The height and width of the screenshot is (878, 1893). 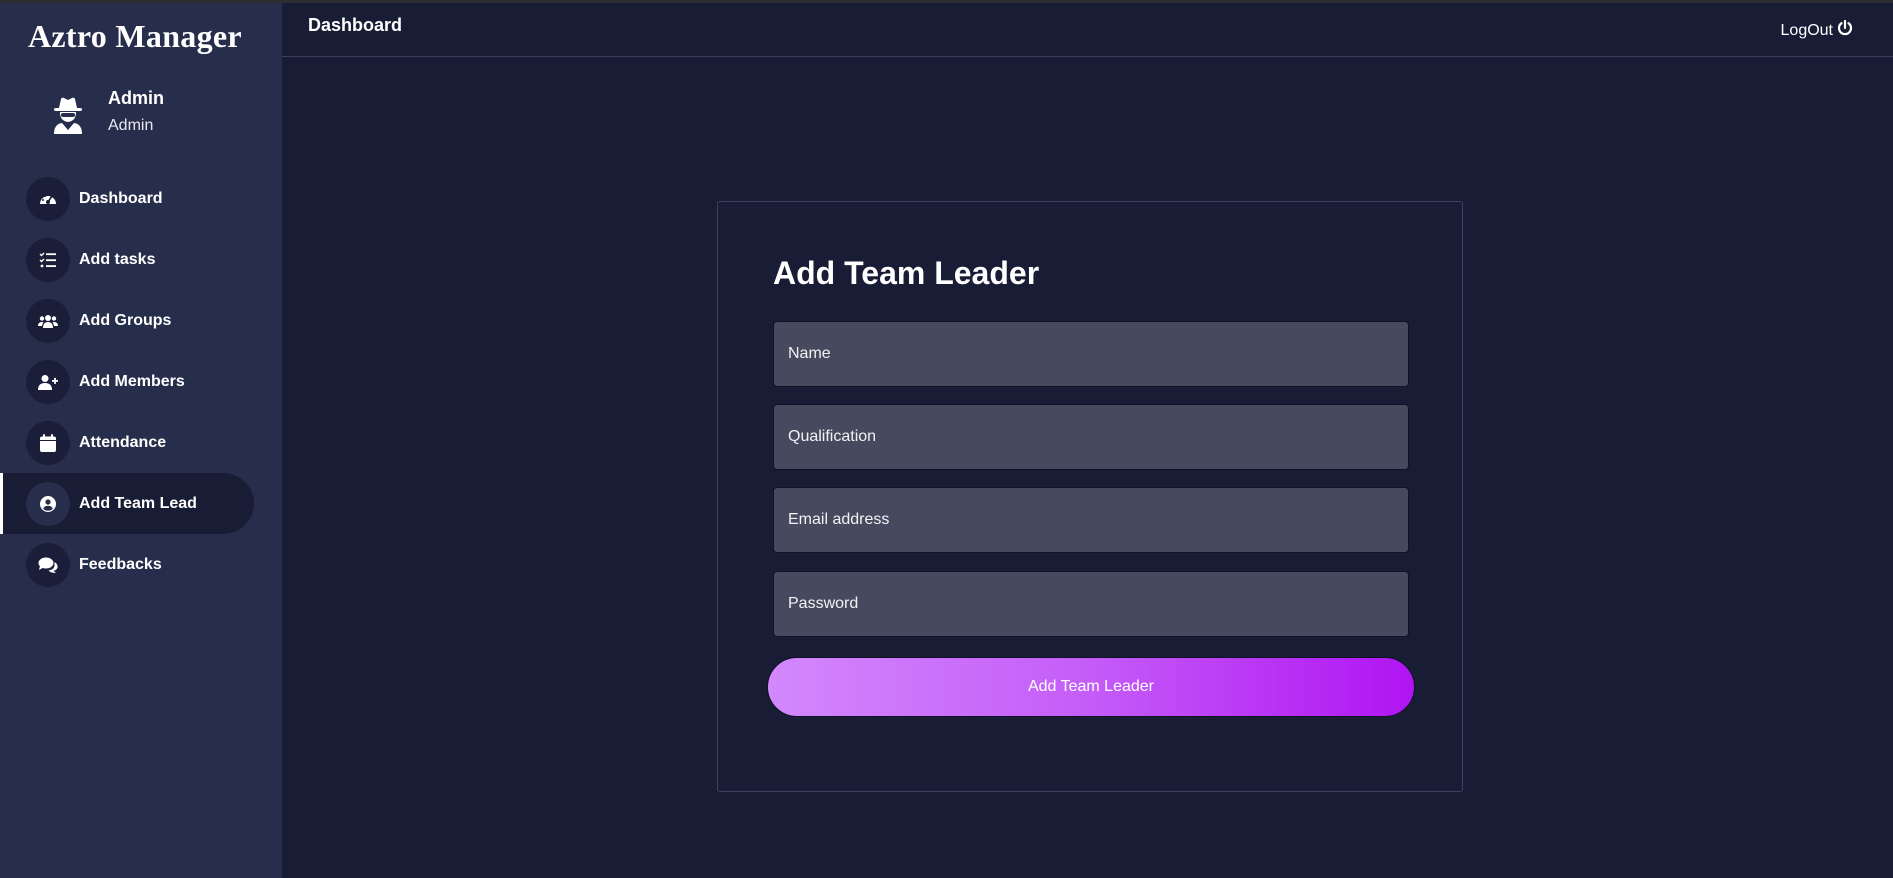 I want to click on comments-icon, so click(x=48, y=564).